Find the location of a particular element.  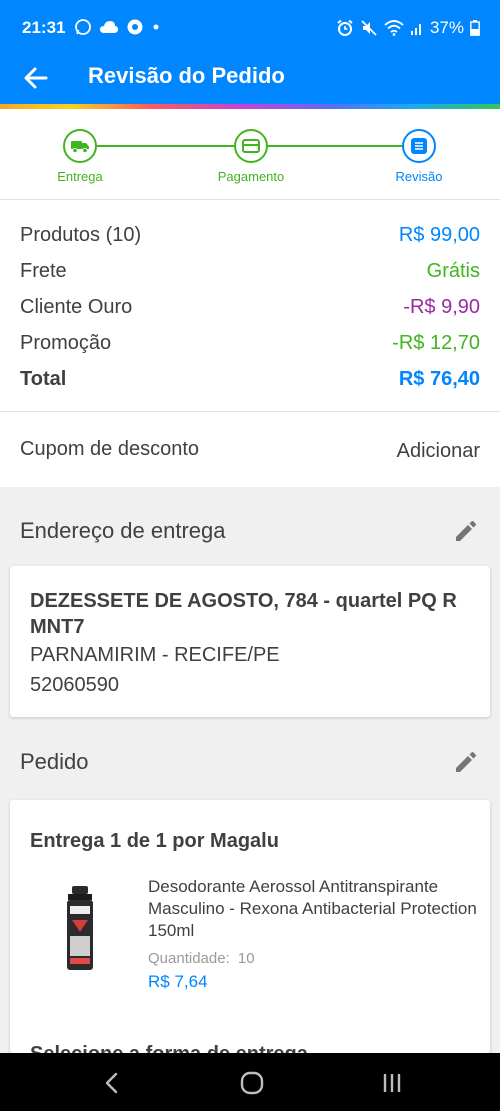

list-icon is located at coordinates (419, 146).